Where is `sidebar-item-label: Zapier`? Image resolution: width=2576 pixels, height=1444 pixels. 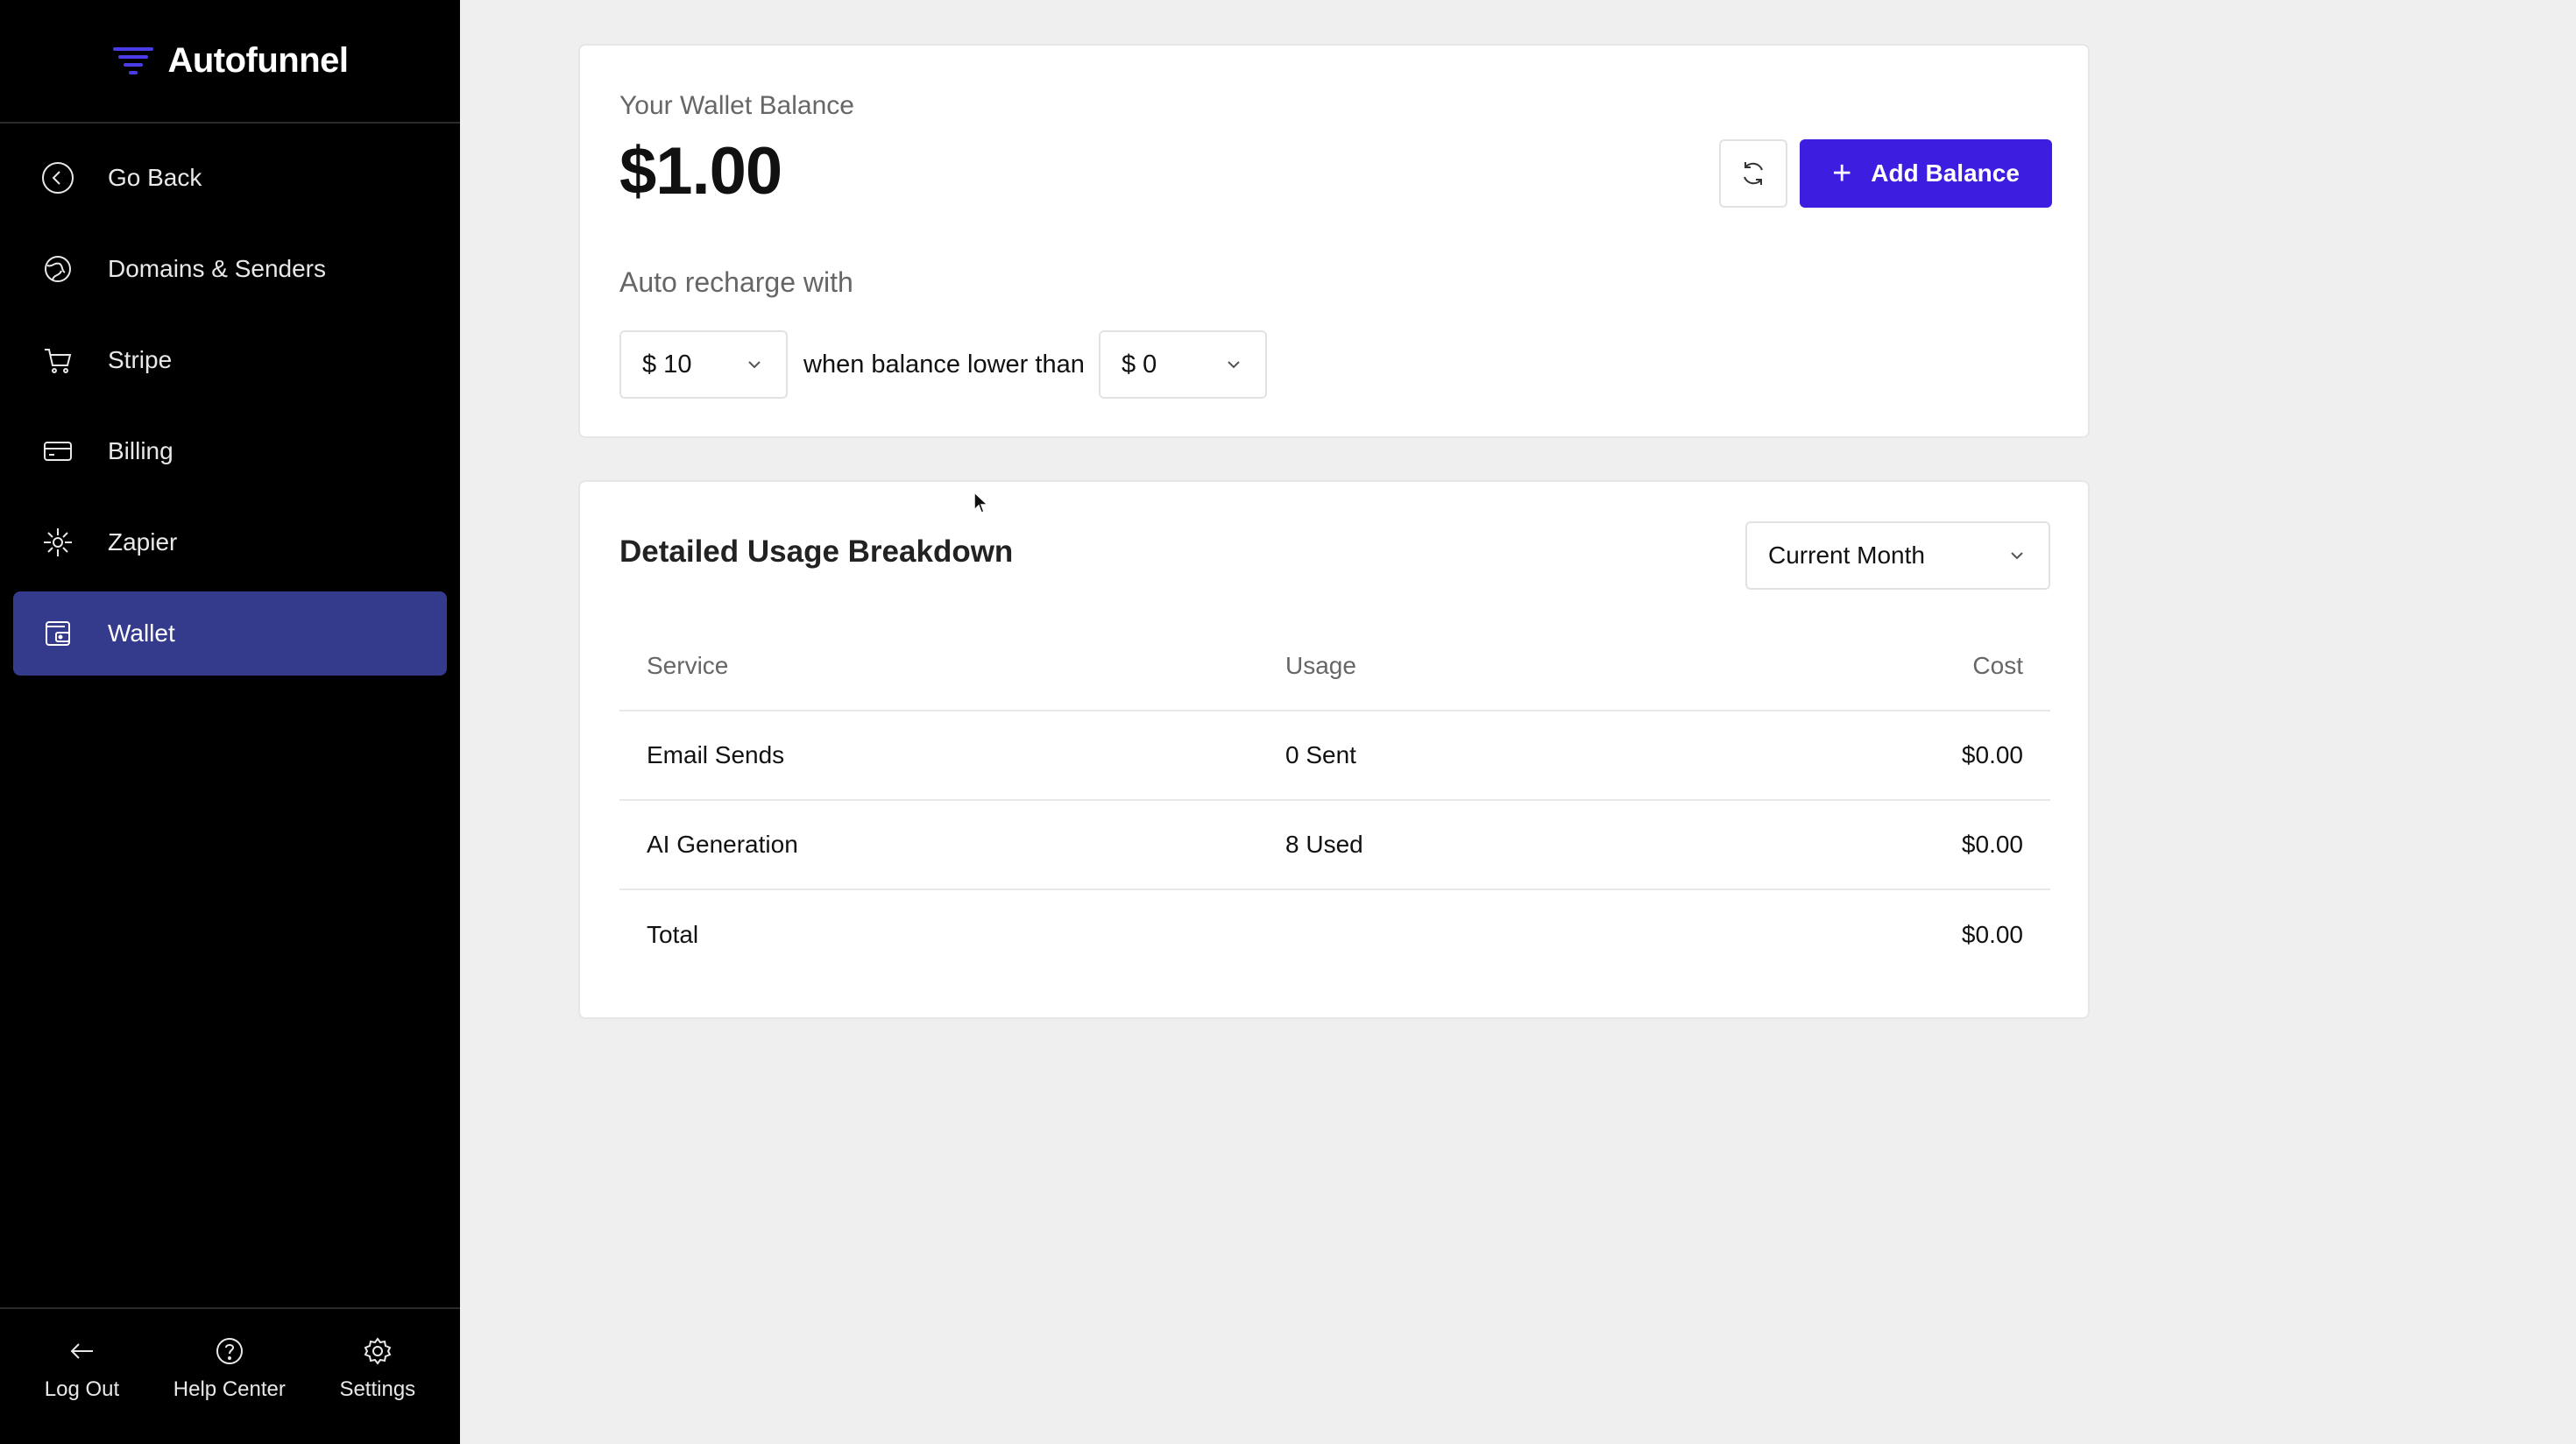 sidebar-item-label: Zapier is located at coordinates (143, 542).